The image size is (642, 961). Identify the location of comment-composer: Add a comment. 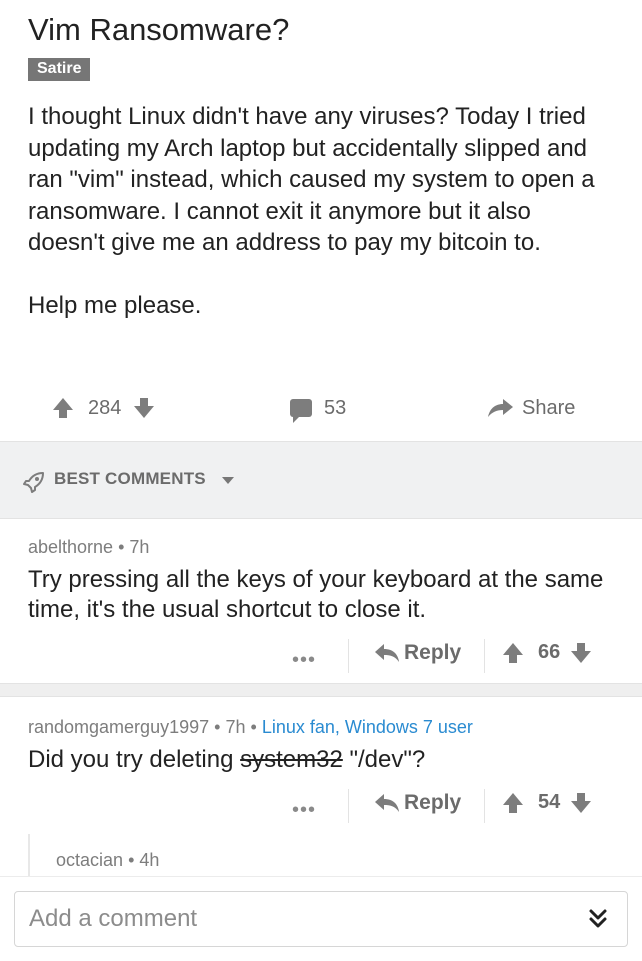
(321, 918).